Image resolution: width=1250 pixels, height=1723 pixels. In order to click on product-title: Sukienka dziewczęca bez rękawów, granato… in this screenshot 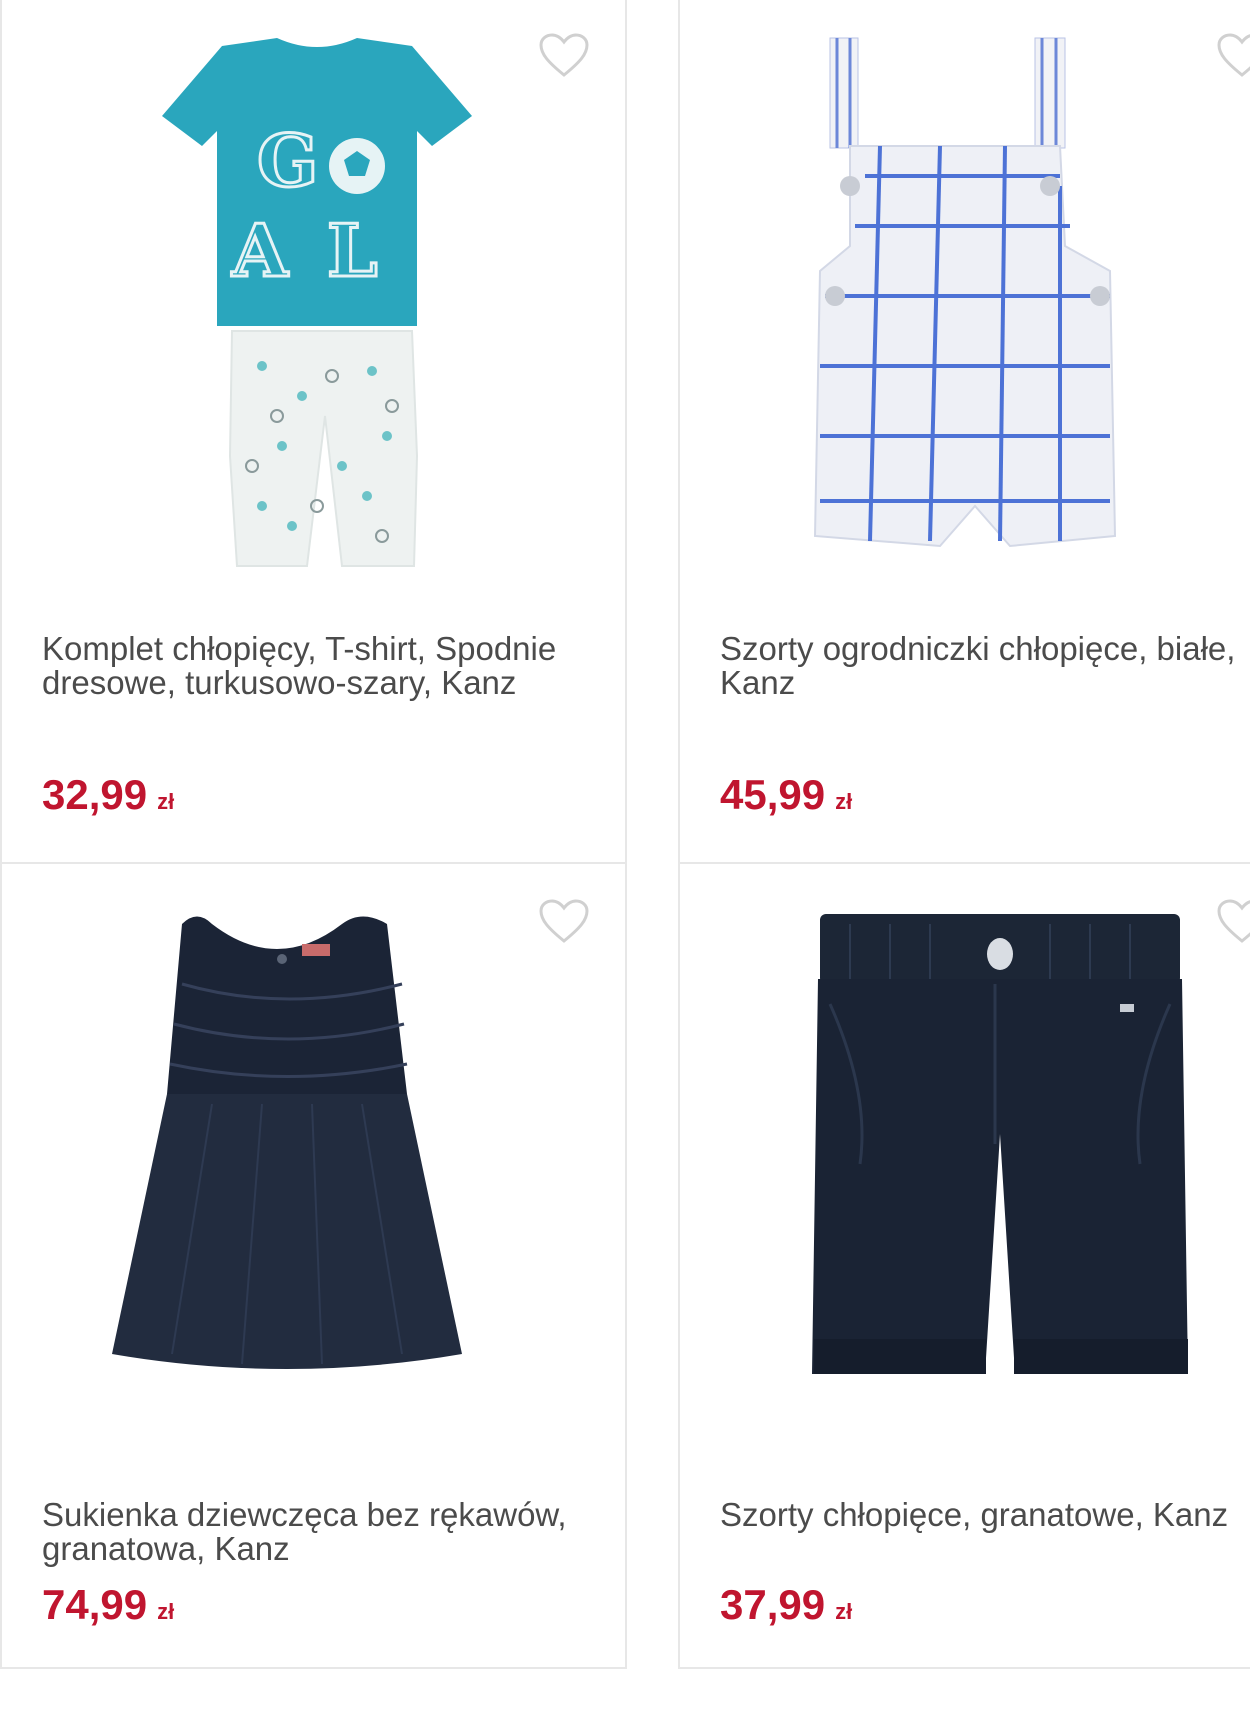, I will do `click(322, 1532)`.